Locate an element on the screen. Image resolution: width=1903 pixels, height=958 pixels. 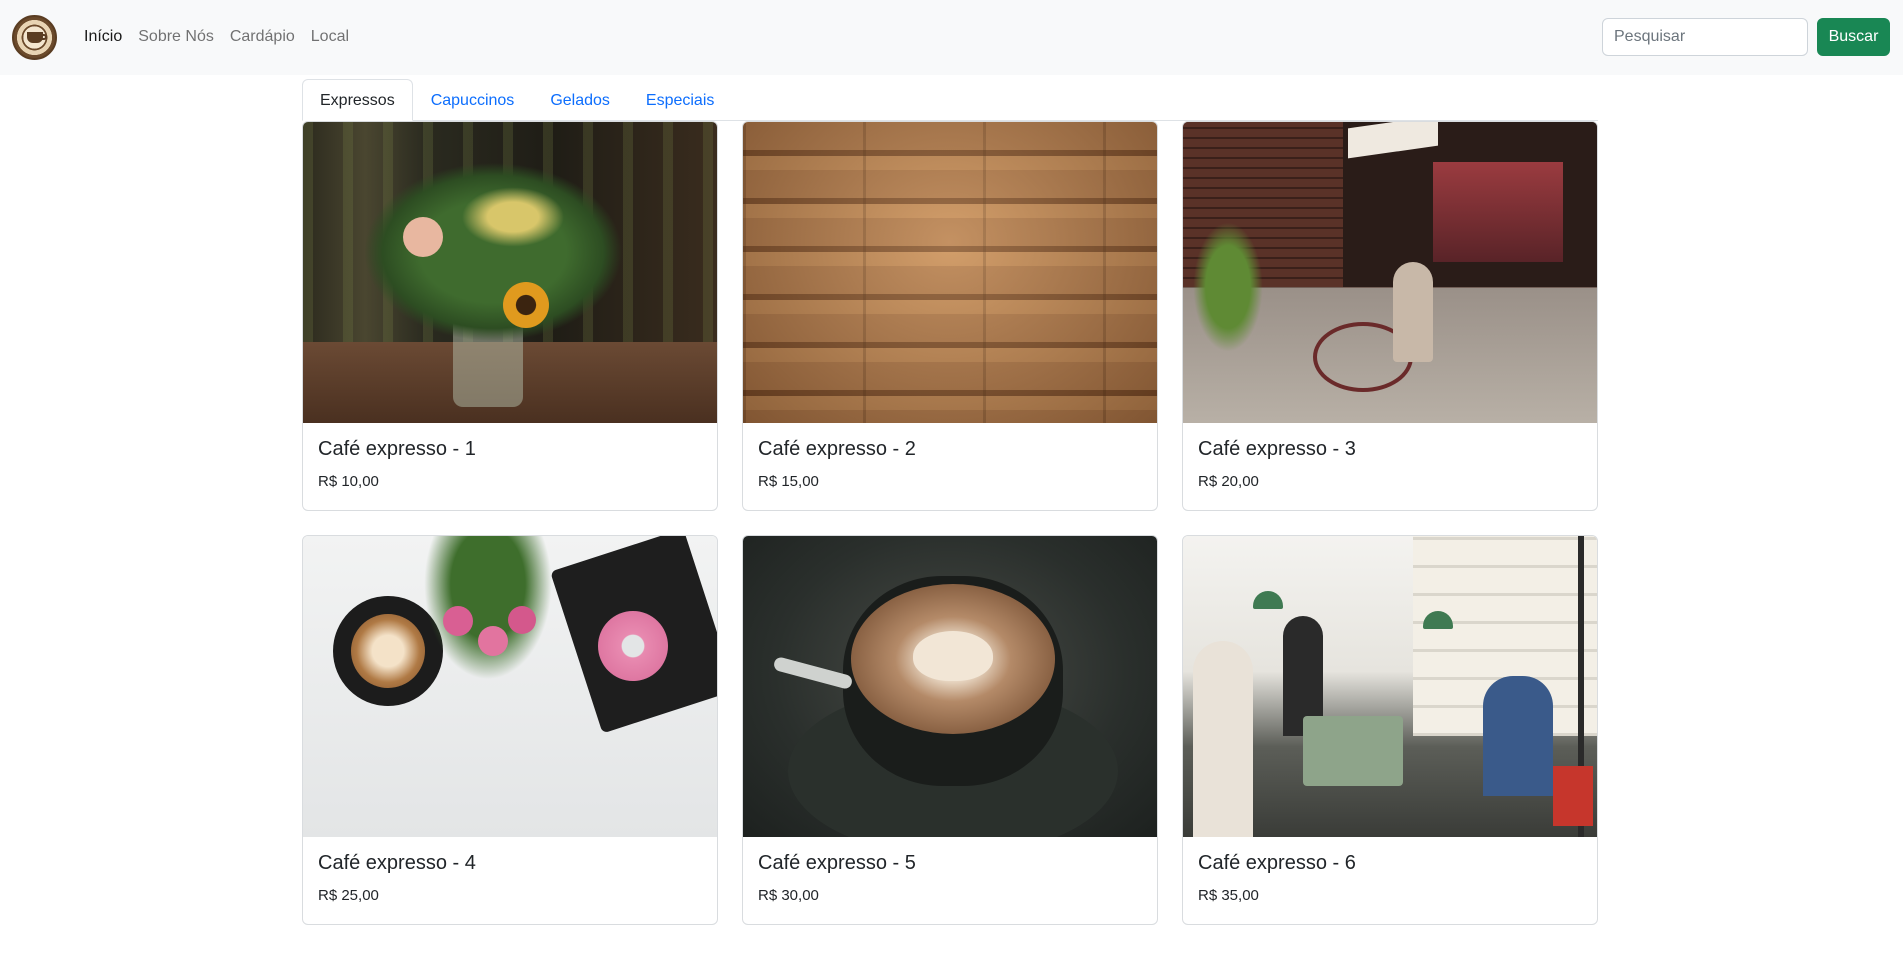
tab-expressos: Expressos is located at coordinates (357, 100).